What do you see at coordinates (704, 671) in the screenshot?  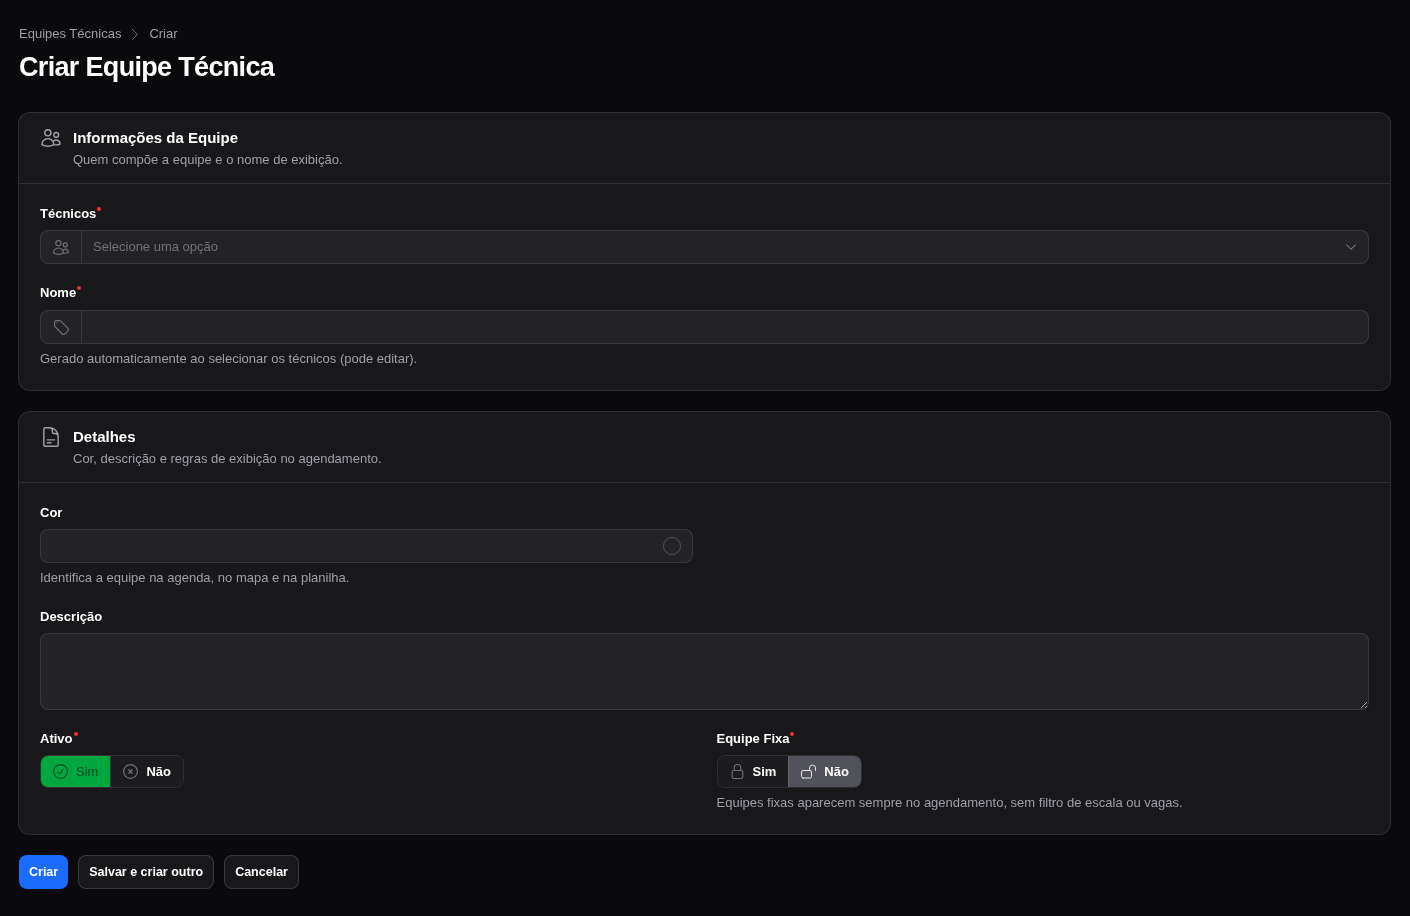 I see `description-textarea` at bounding box center [704, 671].